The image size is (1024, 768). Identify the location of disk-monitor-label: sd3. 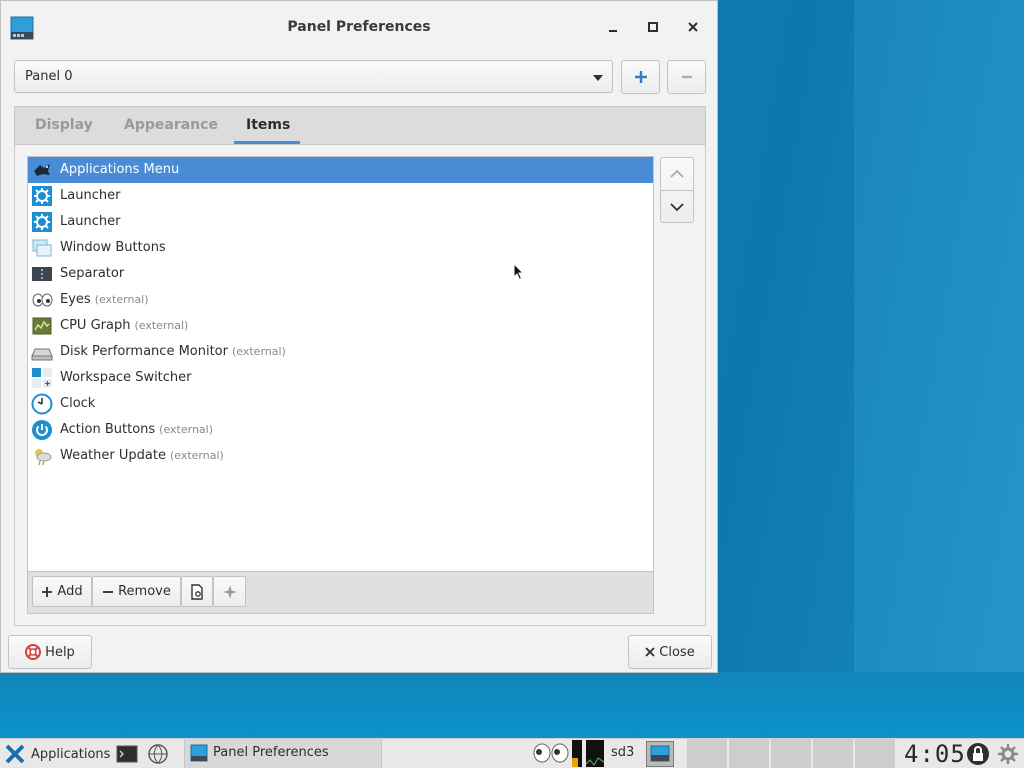
(623, 752).